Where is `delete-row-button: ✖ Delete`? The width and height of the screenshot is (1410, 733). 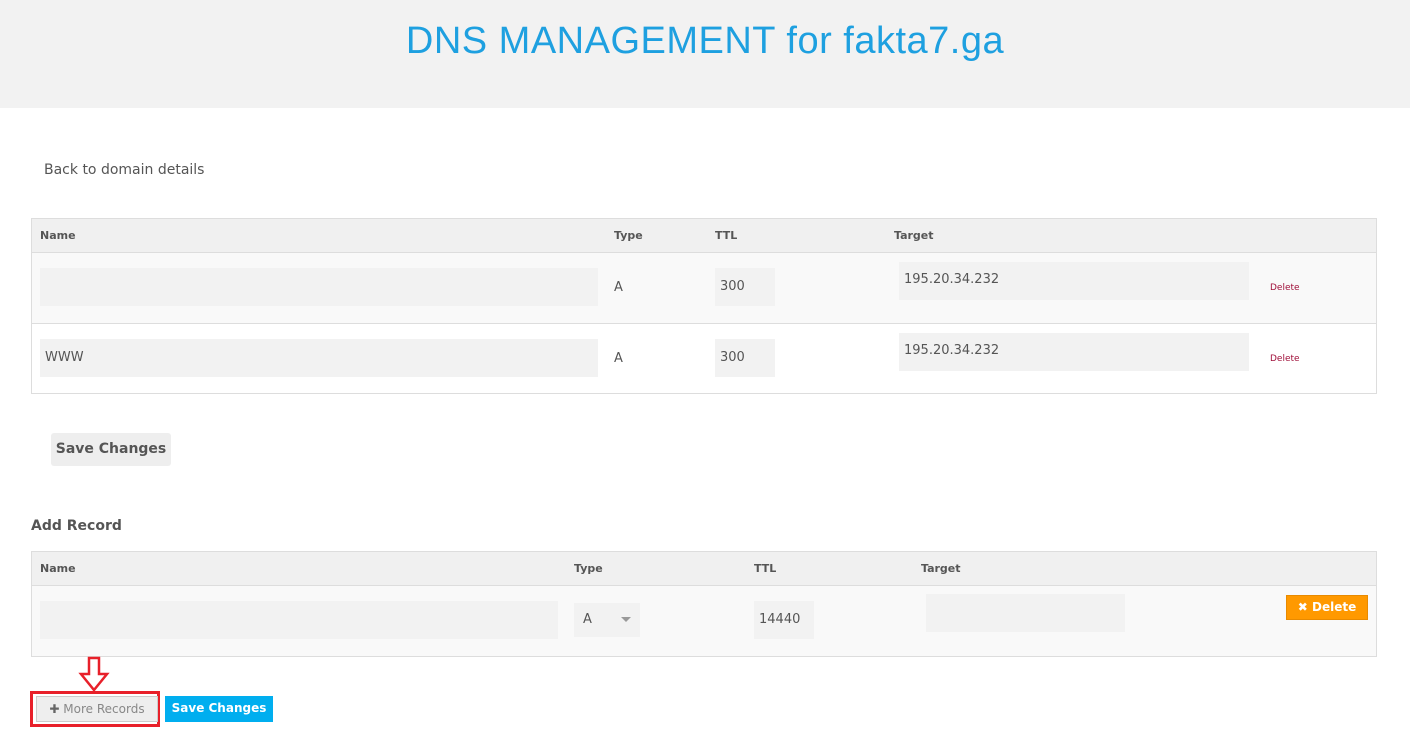
delete-row-button: ✖ Delete is located at coordinates (1327, 607).